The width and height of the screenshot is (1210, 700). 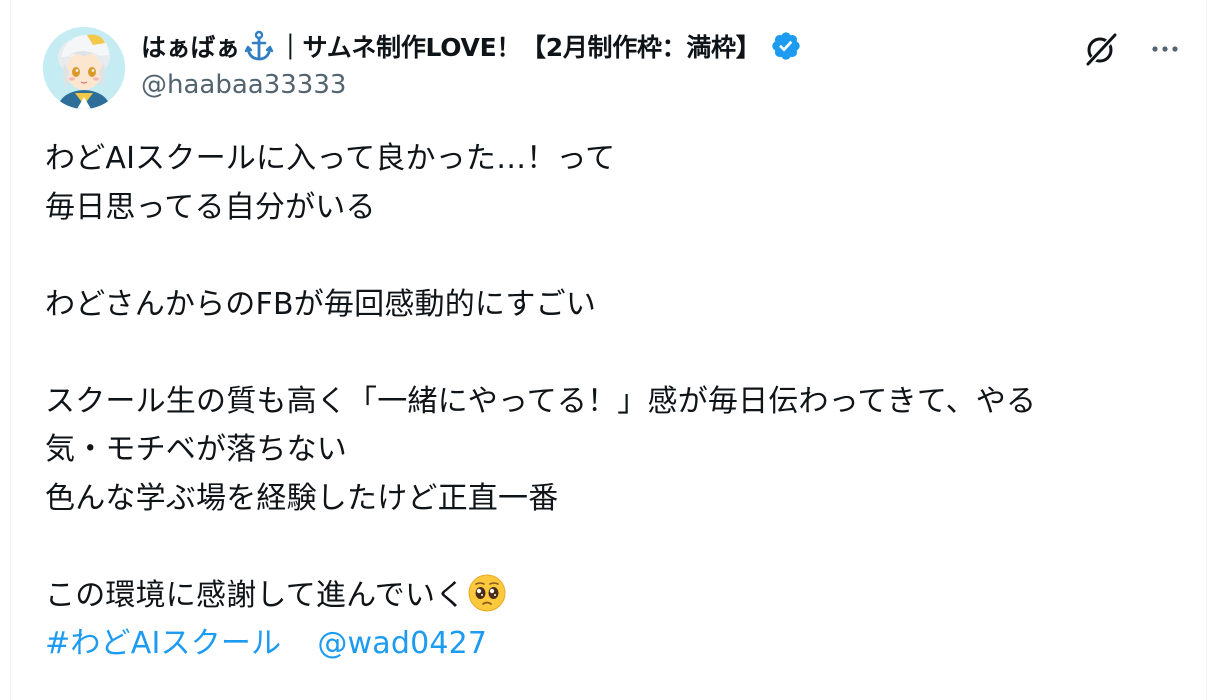 I want to click on post-text-line: スクール生の質も高く「一緒にやってる！」感が毎日伝わってきて、やる, so click(x=541, y=401).